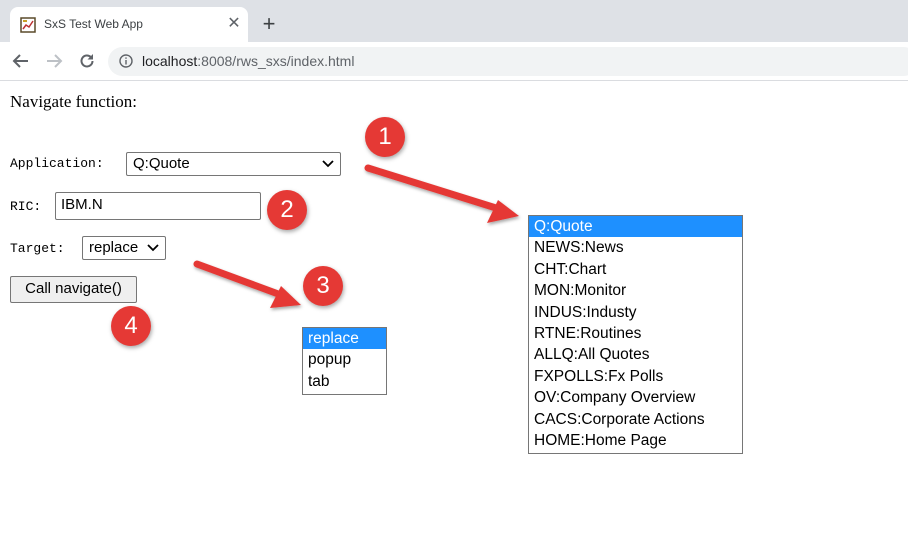 The image size is (908, 552). What do you see at coordinates (287, 210) in the screenshot?
I see `callout-badge-2: 2` at bounding box center [287, 210].